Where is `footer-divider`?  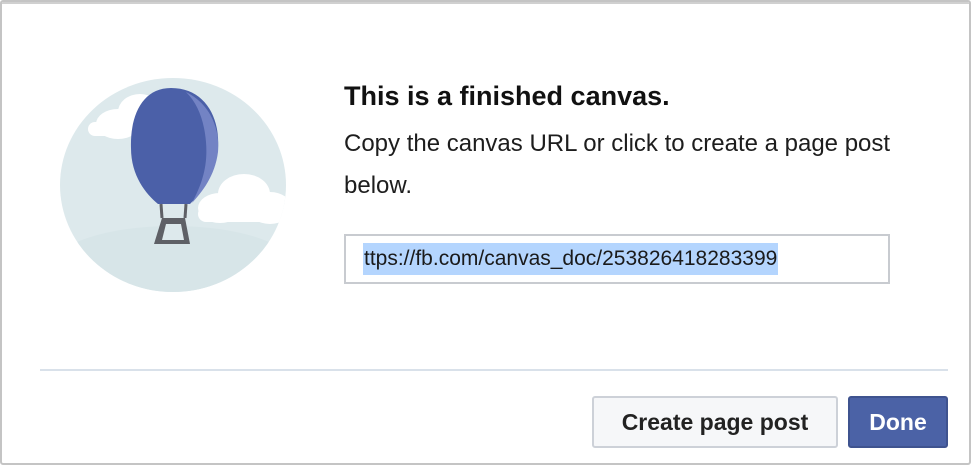 footer-divider is located at coordinates (494, 370).